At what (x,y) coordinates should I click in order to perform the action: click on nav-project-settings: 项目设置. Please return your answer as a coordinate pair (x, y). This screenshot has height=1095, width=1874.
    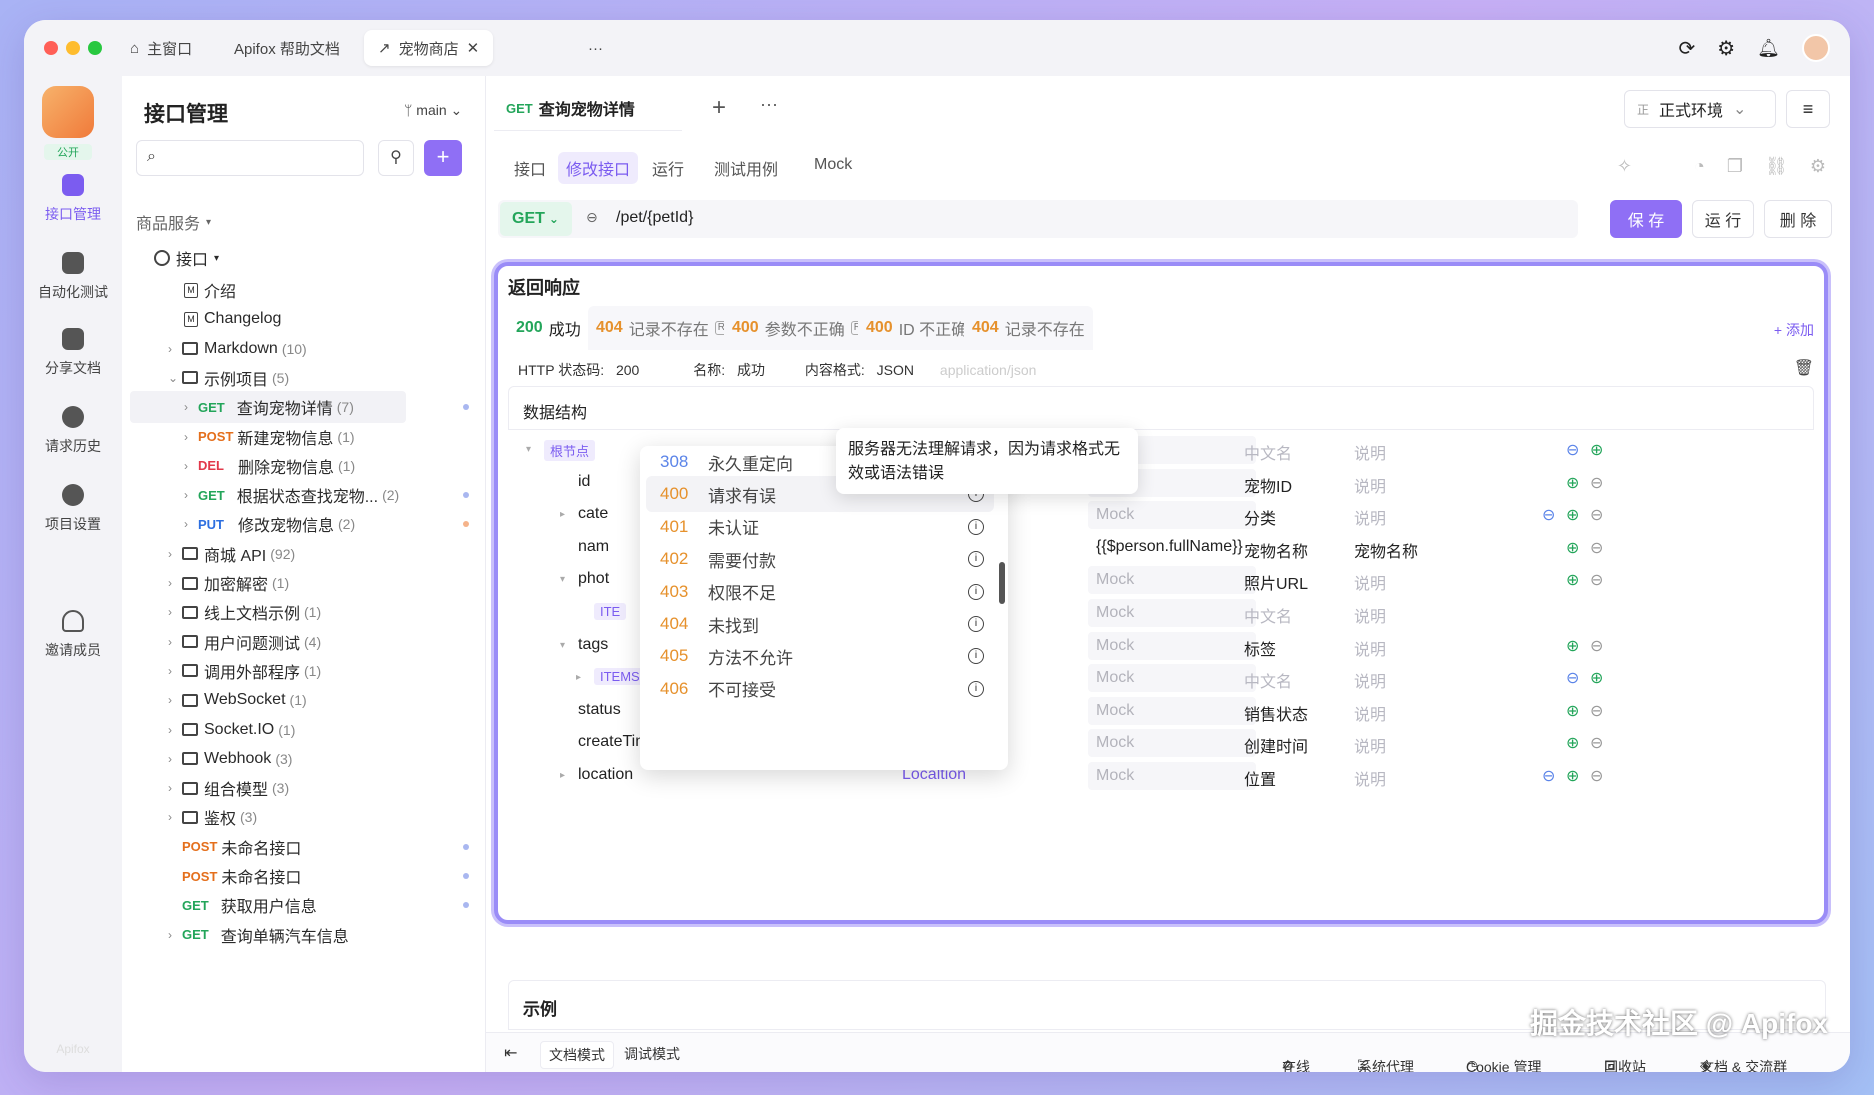
    Looking at the image, I should click on (73, 509).